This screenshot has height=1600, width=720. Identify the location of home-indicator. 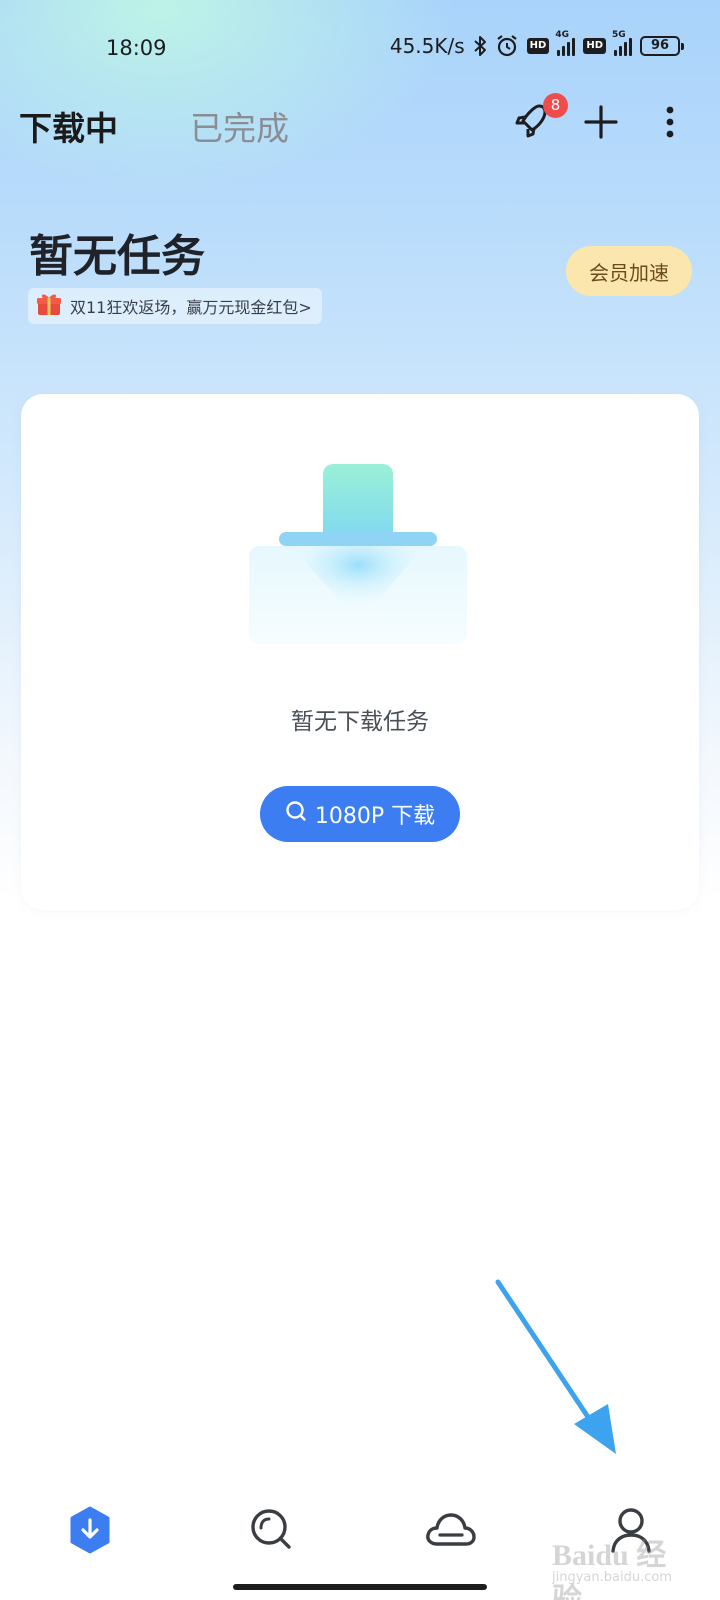
(360, 1587).